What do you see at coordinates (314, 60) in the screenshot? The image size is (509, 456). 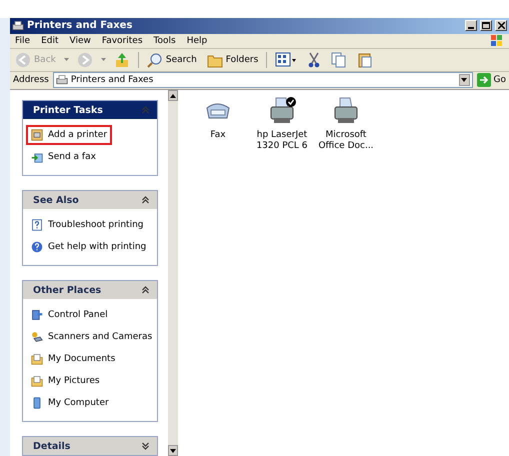 I see `scissors-icon` at bounding box center [314, 60].